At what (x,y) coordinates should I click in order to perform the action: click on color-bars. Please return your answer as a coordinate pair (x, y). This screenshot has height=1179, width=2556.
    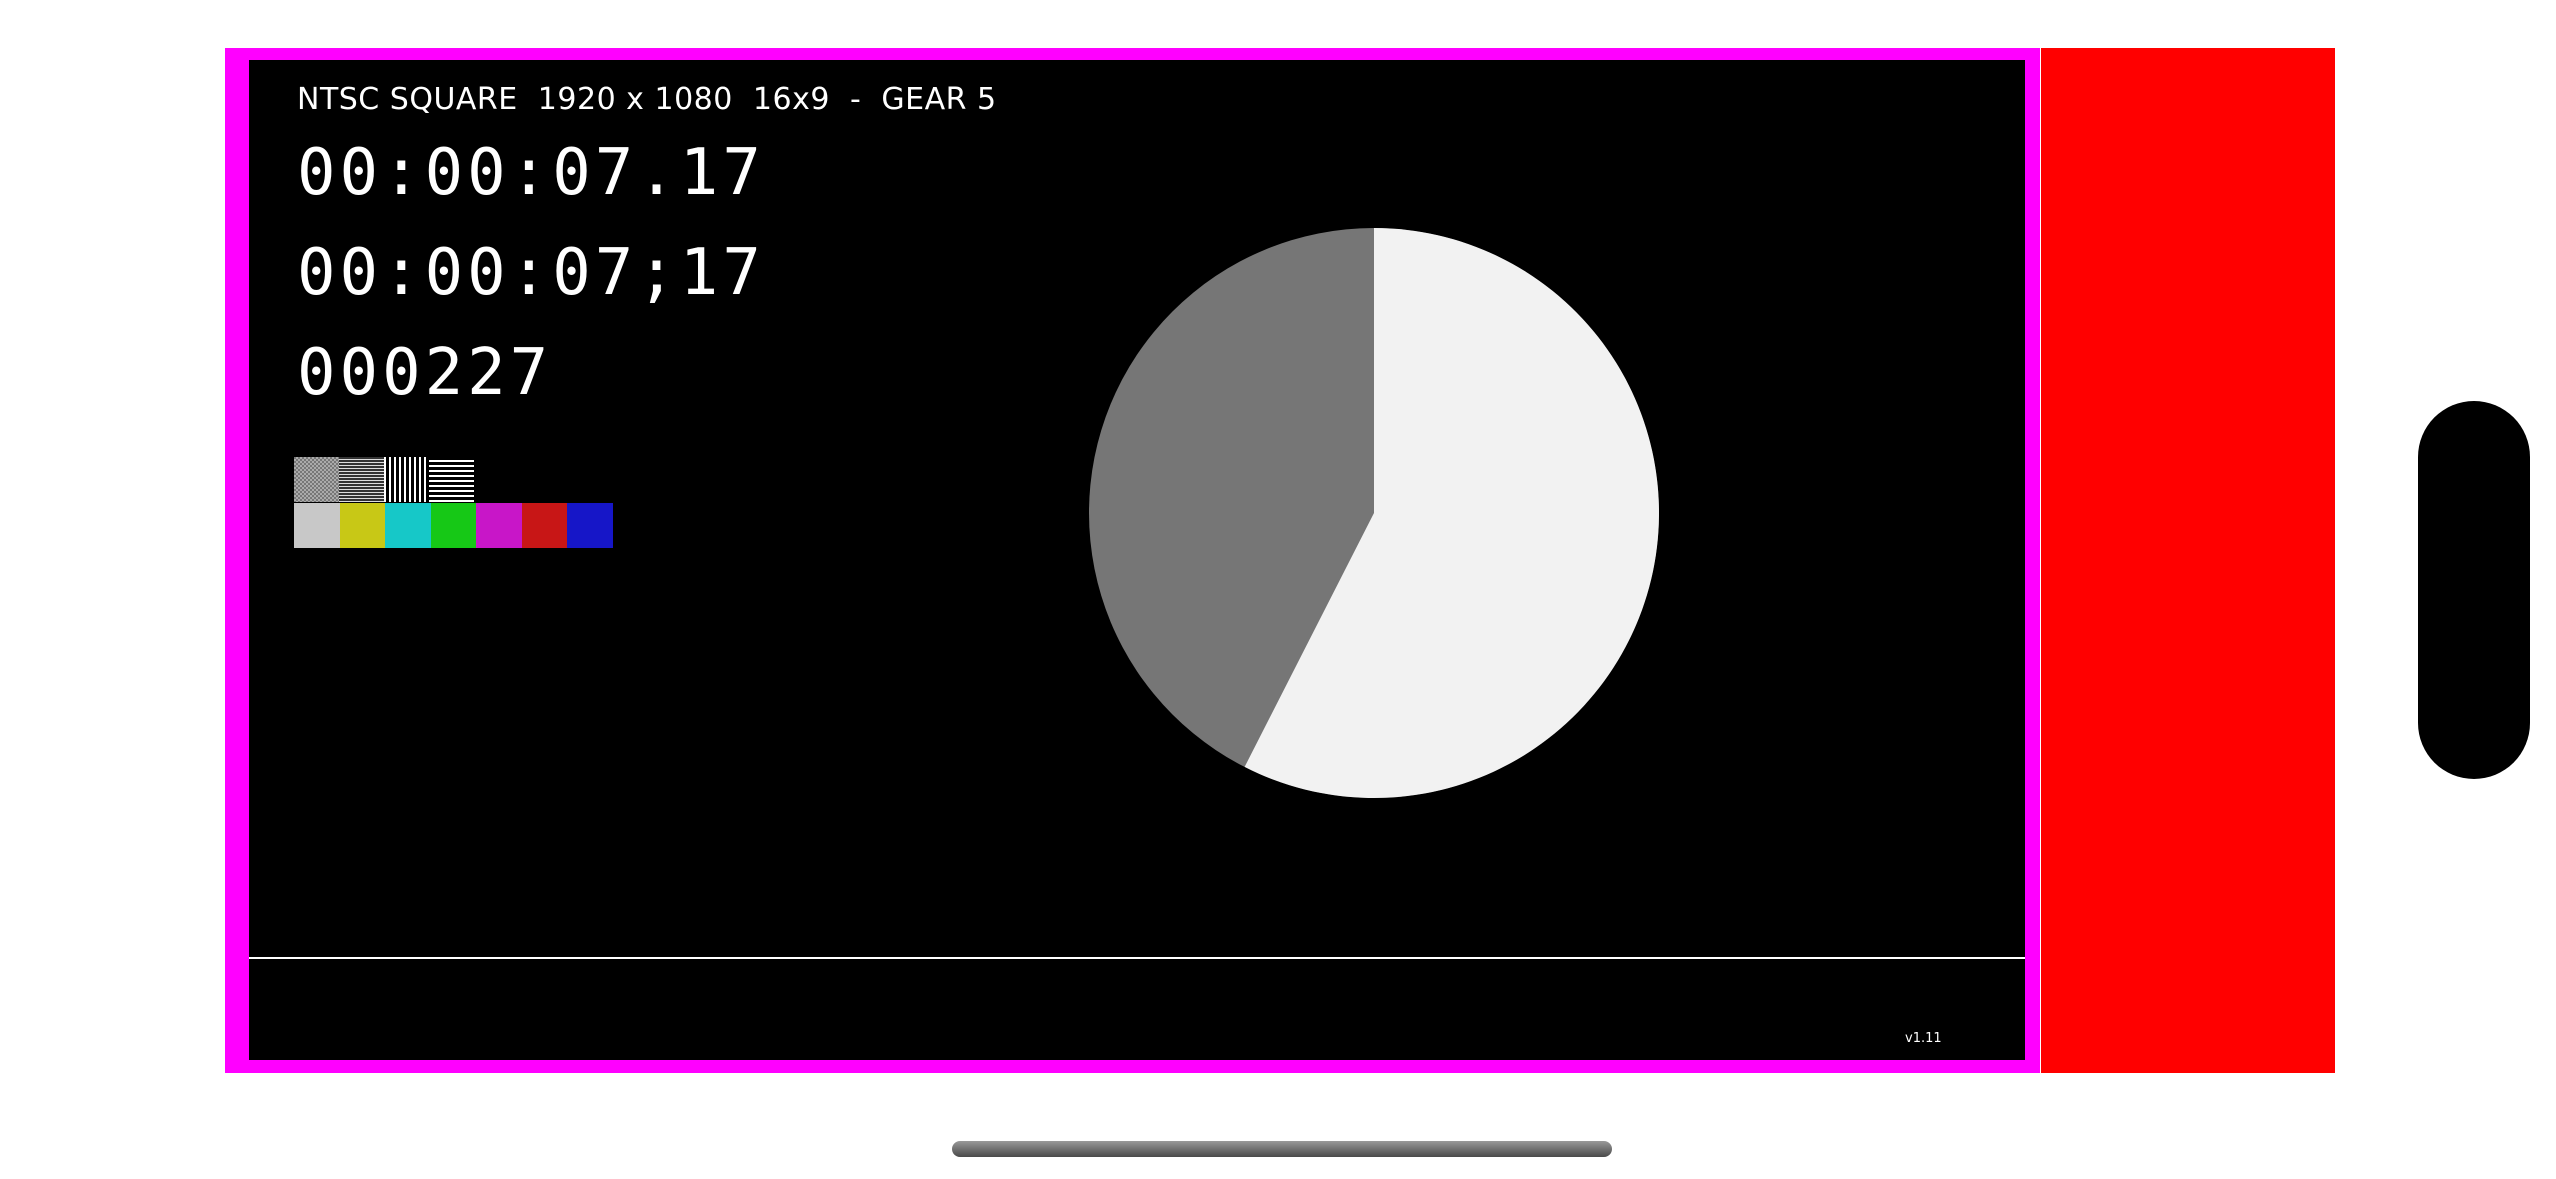
    Looking at the image, I should click on (453, 525).